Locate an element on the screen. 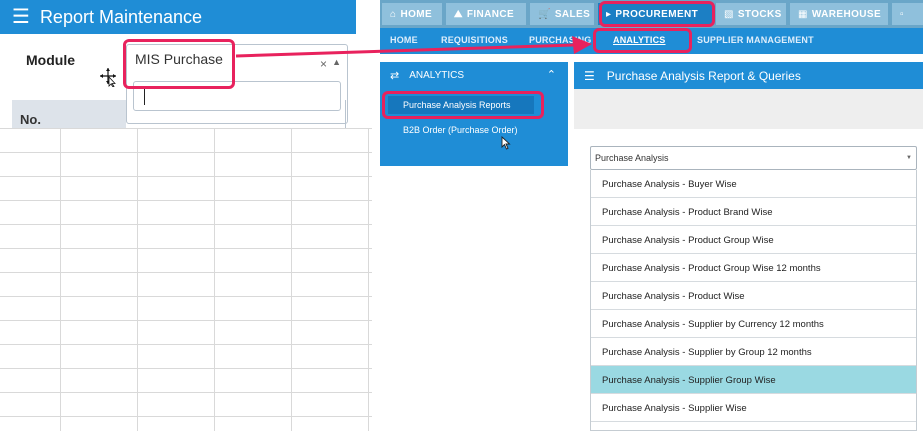 This screenshot has height=431, width=923. tab-label: STOCKS is located at coordinates (759, 14).